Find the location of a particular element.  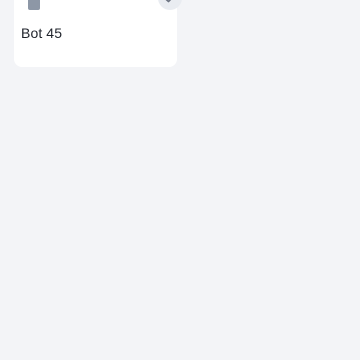

bot-card: Bot 45 is located at coordinates (98, 33).